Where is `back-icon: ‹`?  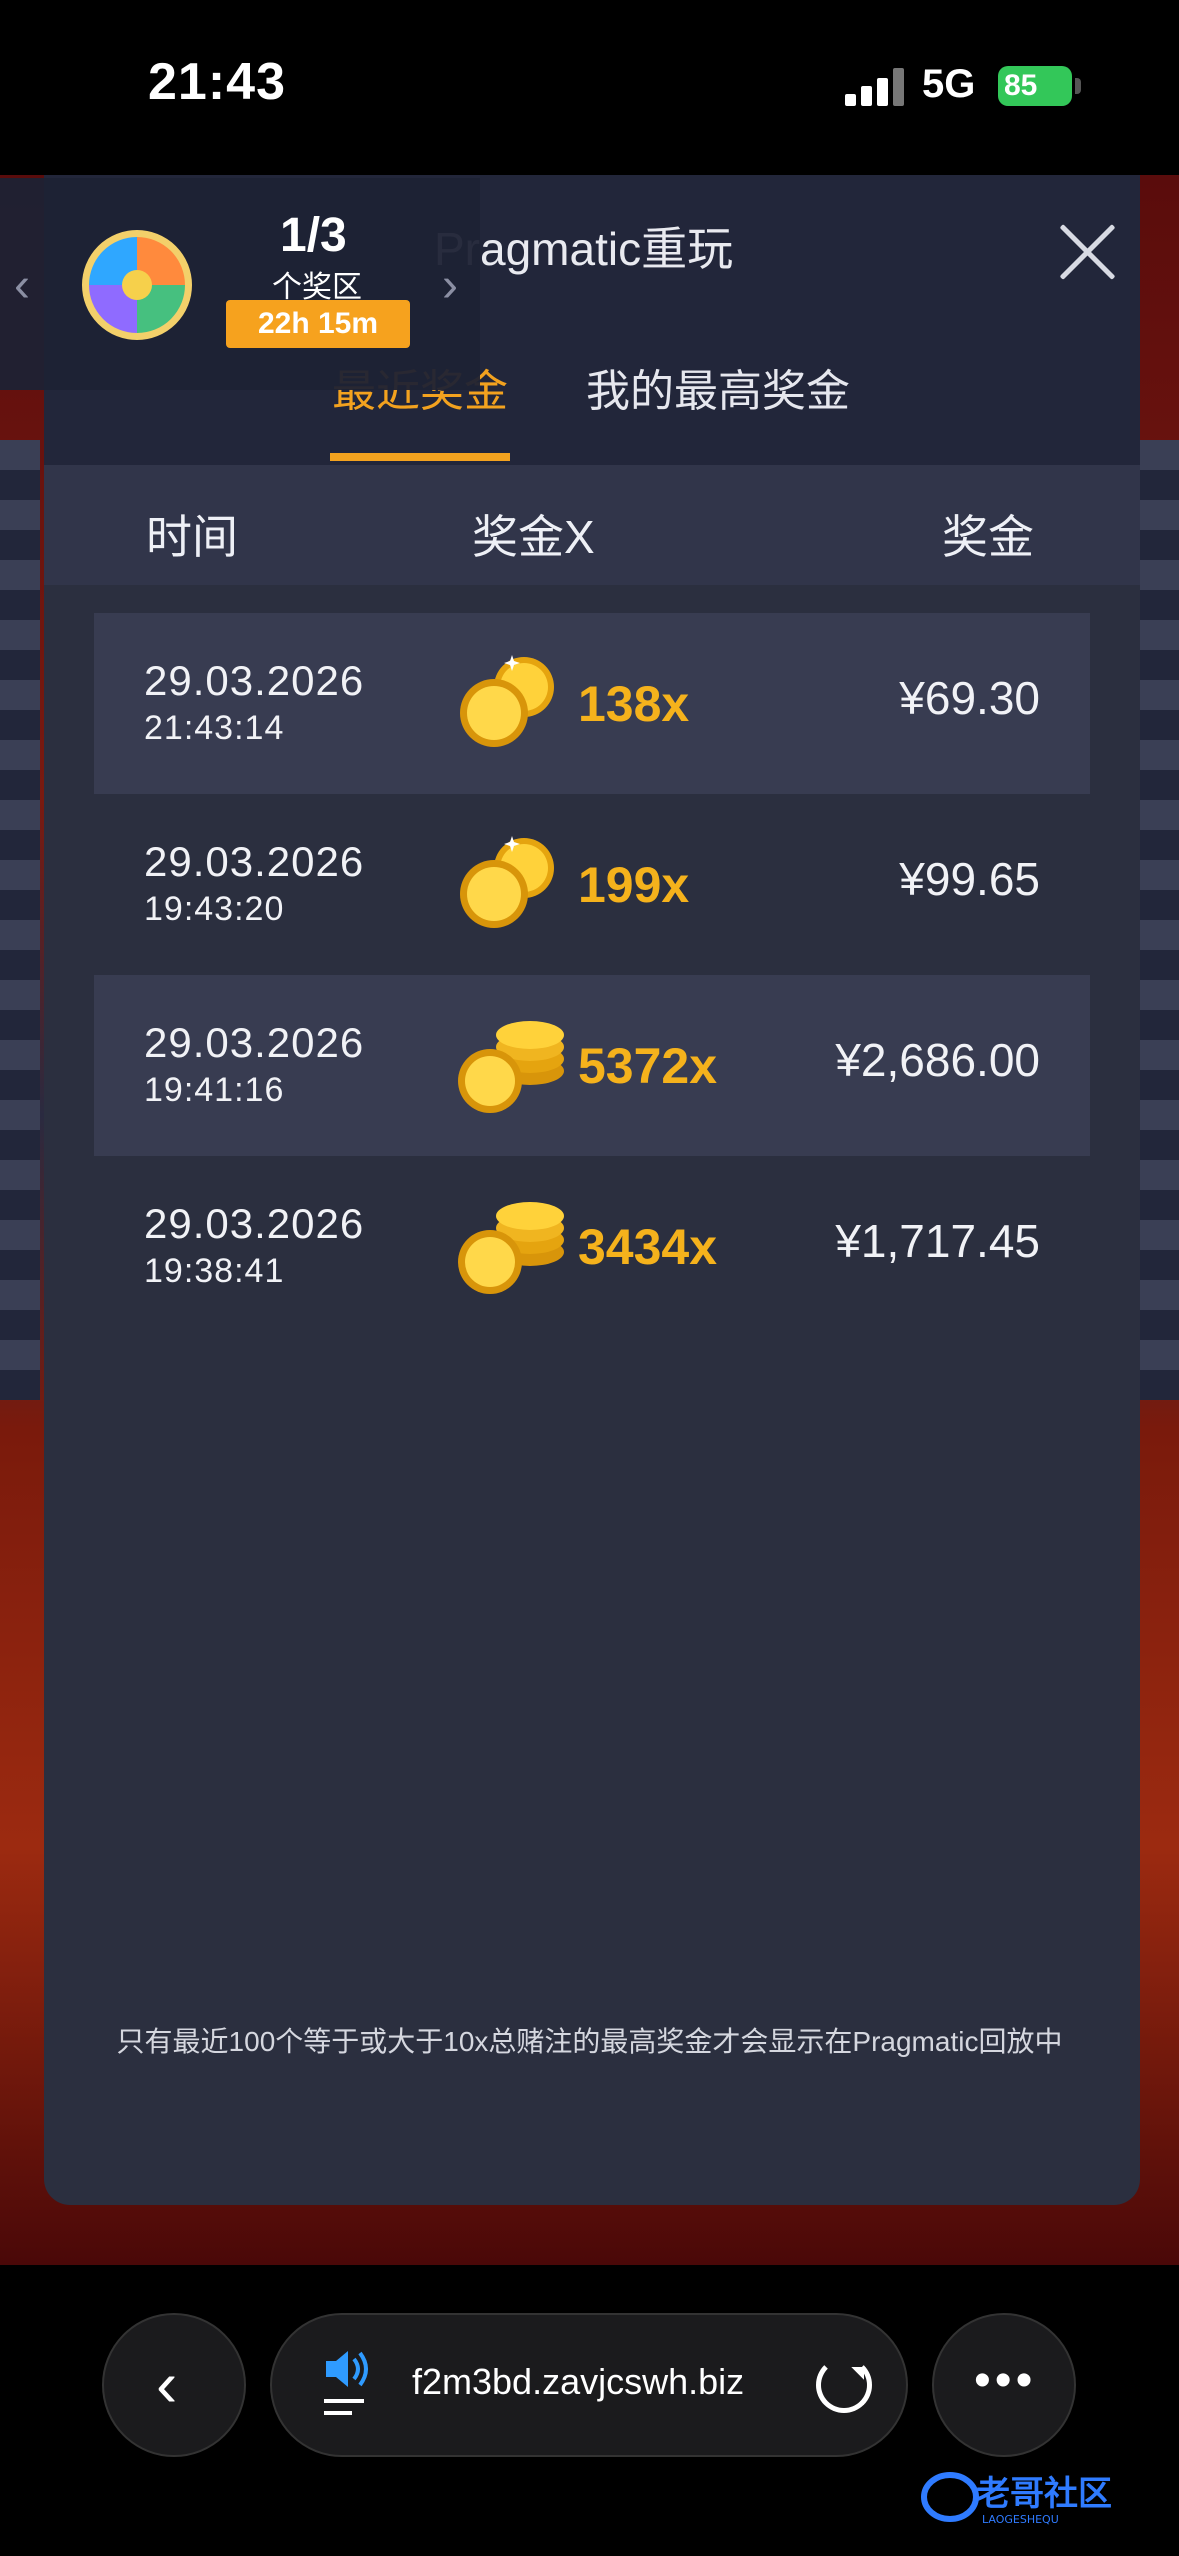 back-icon: ‹ is located at coordinates (167, 2384).